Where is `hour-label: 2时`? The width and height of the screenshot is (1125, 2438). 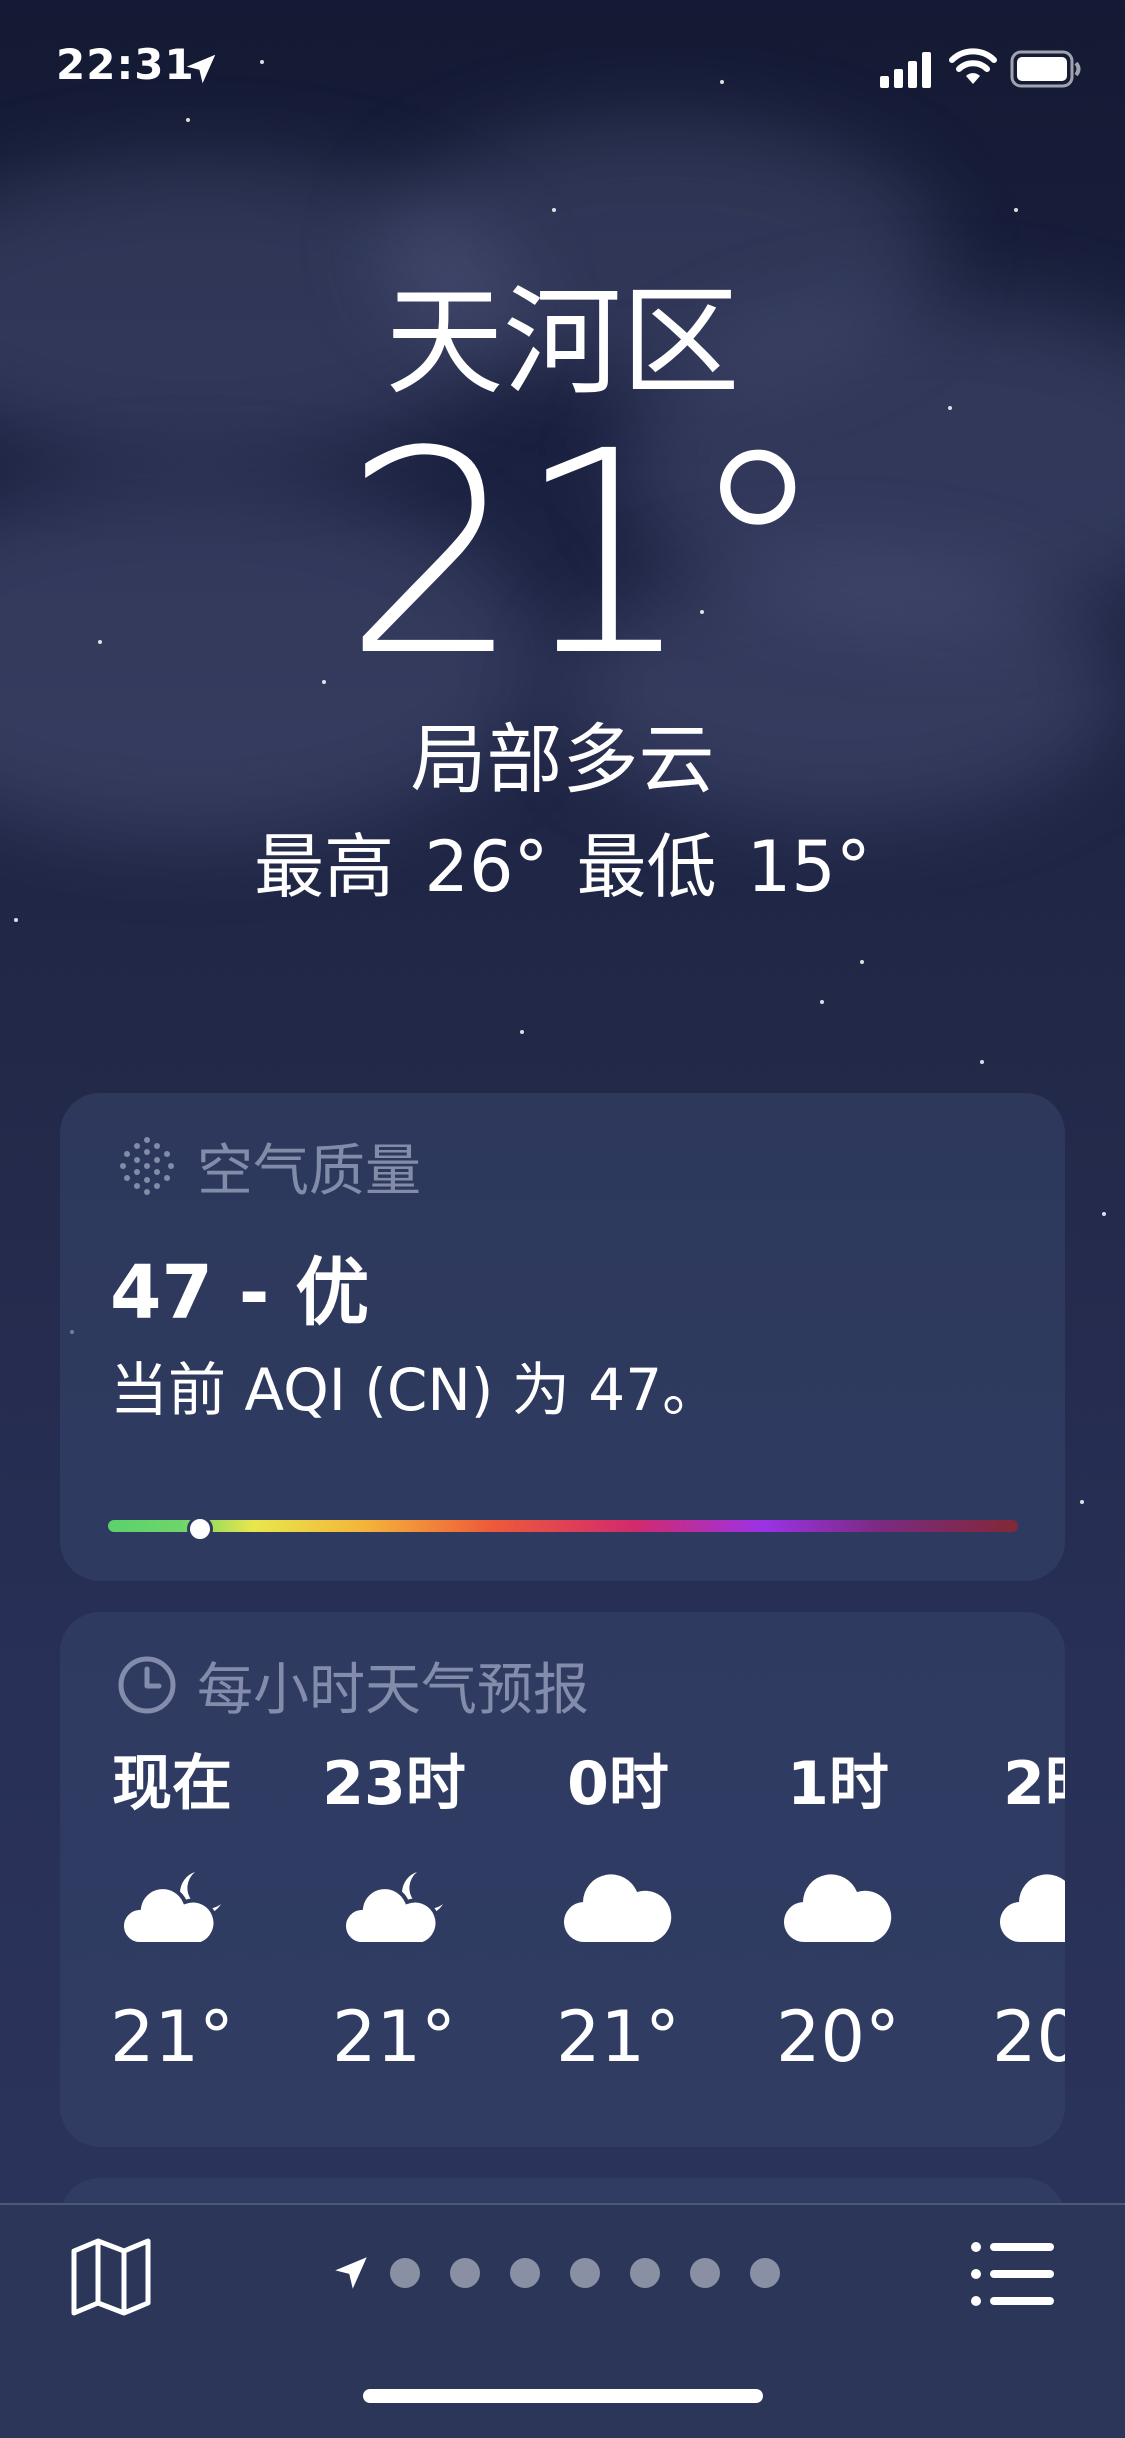
hour-label: 2时 is located at coordinates (1034, 1784).